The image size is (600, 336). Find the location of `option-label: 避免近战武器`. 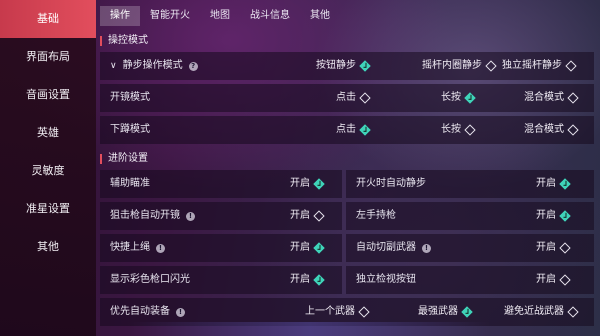

option-label: 避免近战武器 is located at coordinates (534, 311).